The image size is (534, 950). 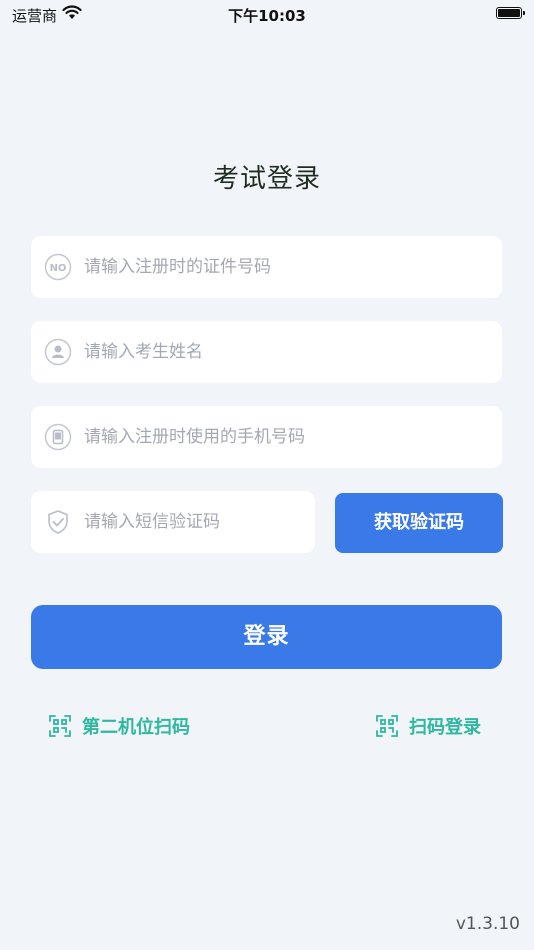 What do you see at coordinates (58, 437) in the screenshot?
I see `phone-icon` at bounding box center [58, 437].